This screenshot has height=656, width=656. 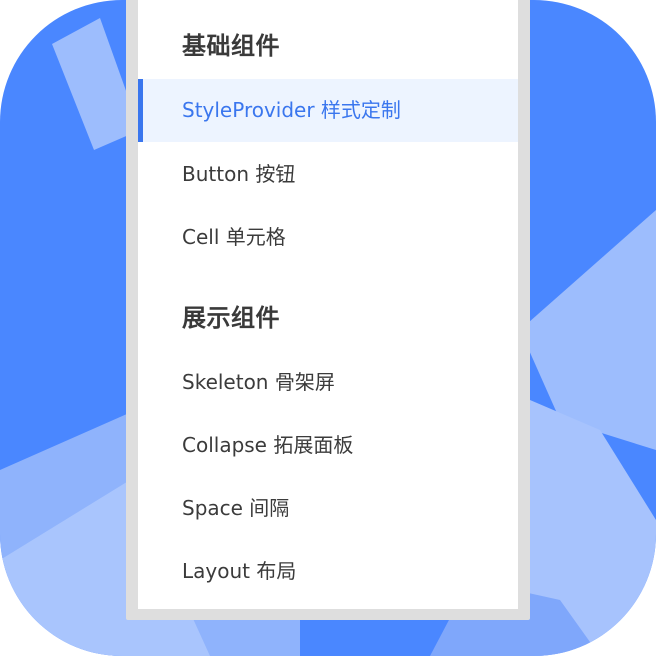 I want to click on menu-item-styleprovider: StyleProvider 样式定制, so click(x=328, y=110).